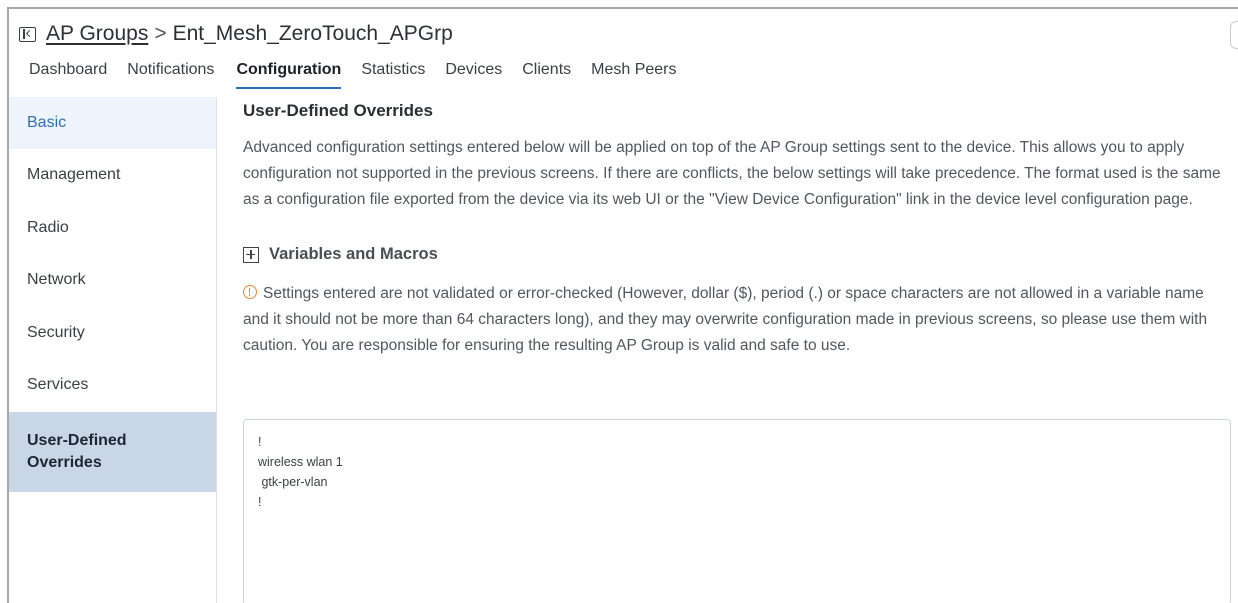 Image resolution: width=1238 pixels, height=603 pixels. What do you see at coordinates (112, 123) in the screenshot?
I see `sidebar-item-basic: Basic` at bounding box center [112, 123].